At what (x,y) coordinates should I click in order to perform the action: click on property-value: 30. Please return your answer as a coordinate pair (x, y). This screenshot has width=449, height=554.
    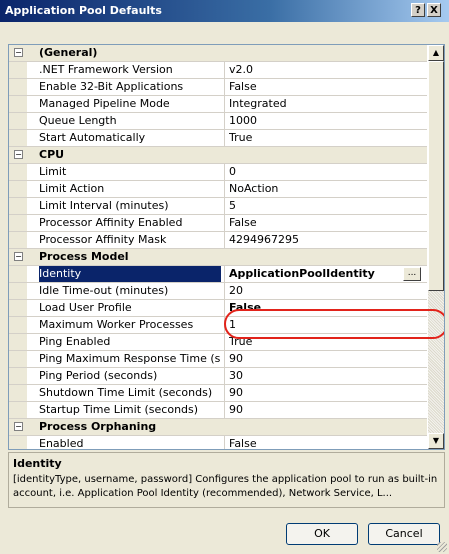
    Looking at the image, I should click on (324, 376).